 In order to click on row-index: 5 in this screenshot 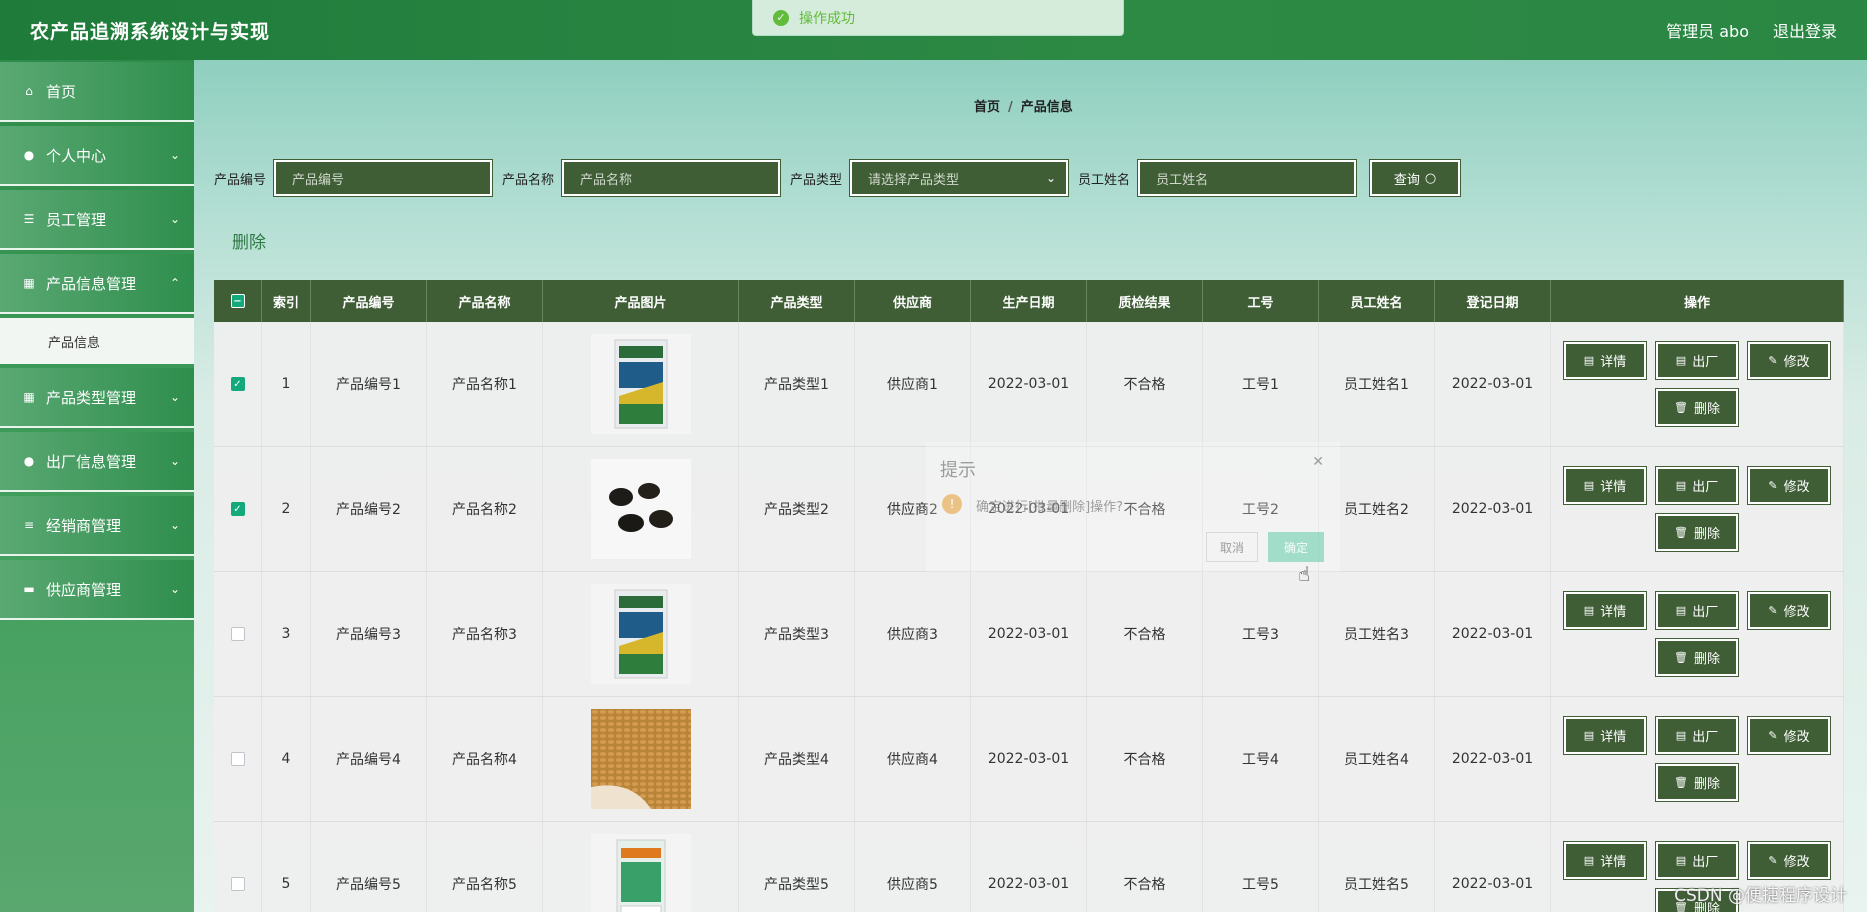, I will do `click(286, 867)`.